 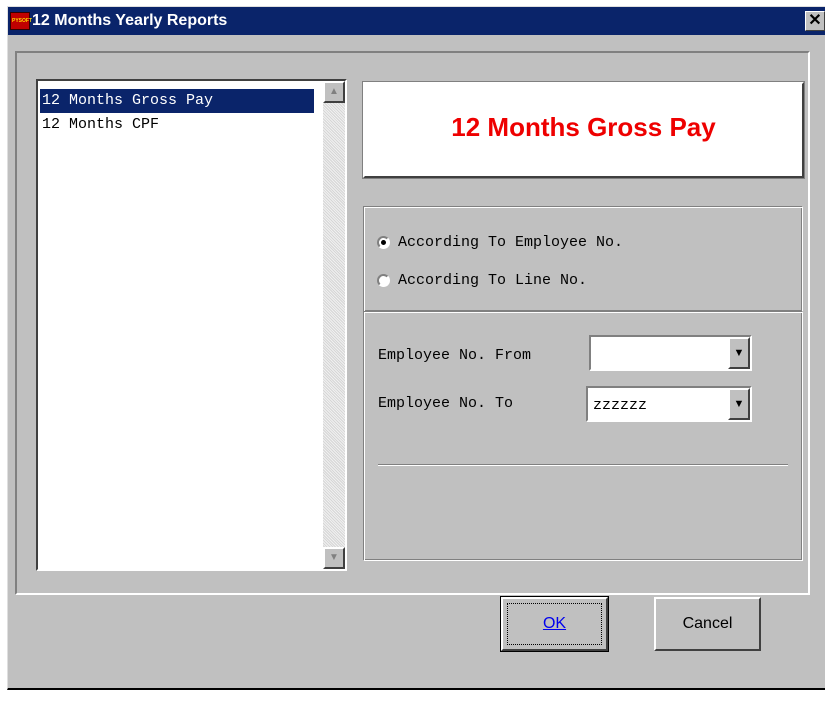 I want to click on list-item-gross-pay: 12 Months Gross Pay, so click(x=177, y=101).